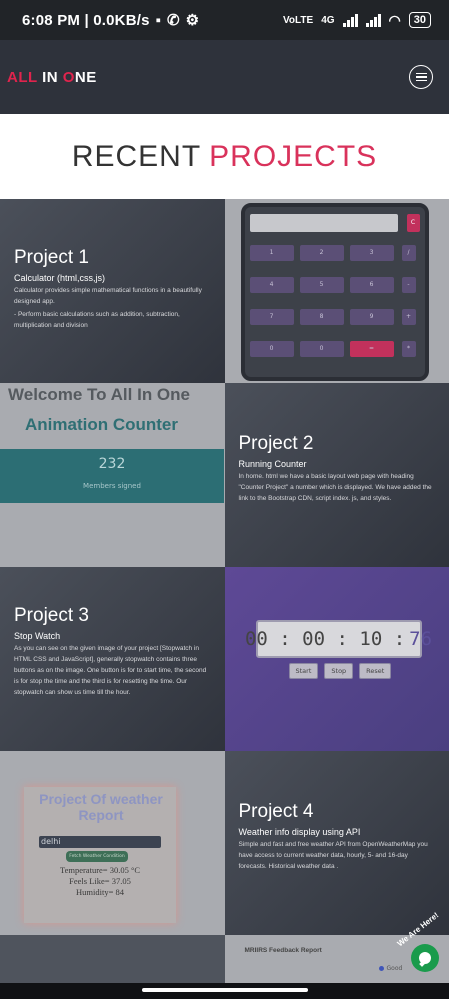 This screenshot has height=999, width=449. What do you see at coordinates (25, 77) in the screenshot?
I see `logo-part: ALL` at bounding box center [25, 77].